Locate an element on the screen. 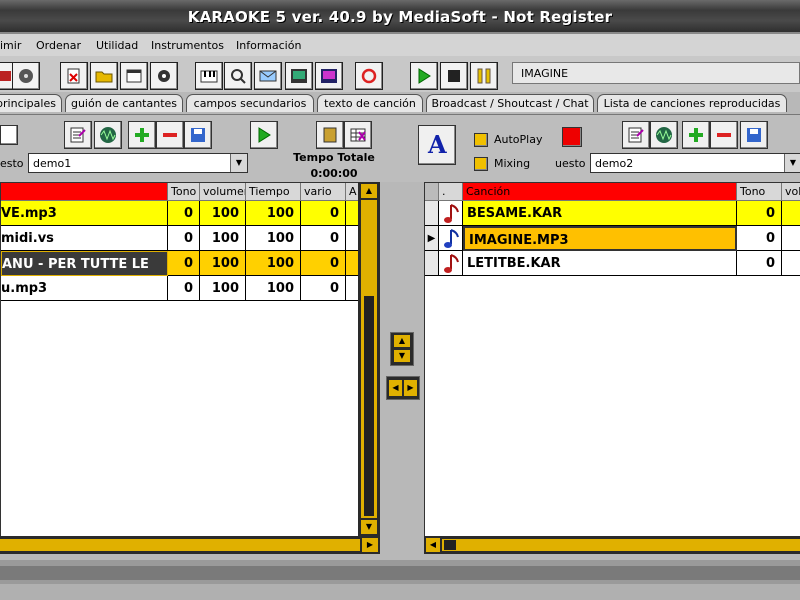  left-combo-label: esto is located at coordinates (12, 163).